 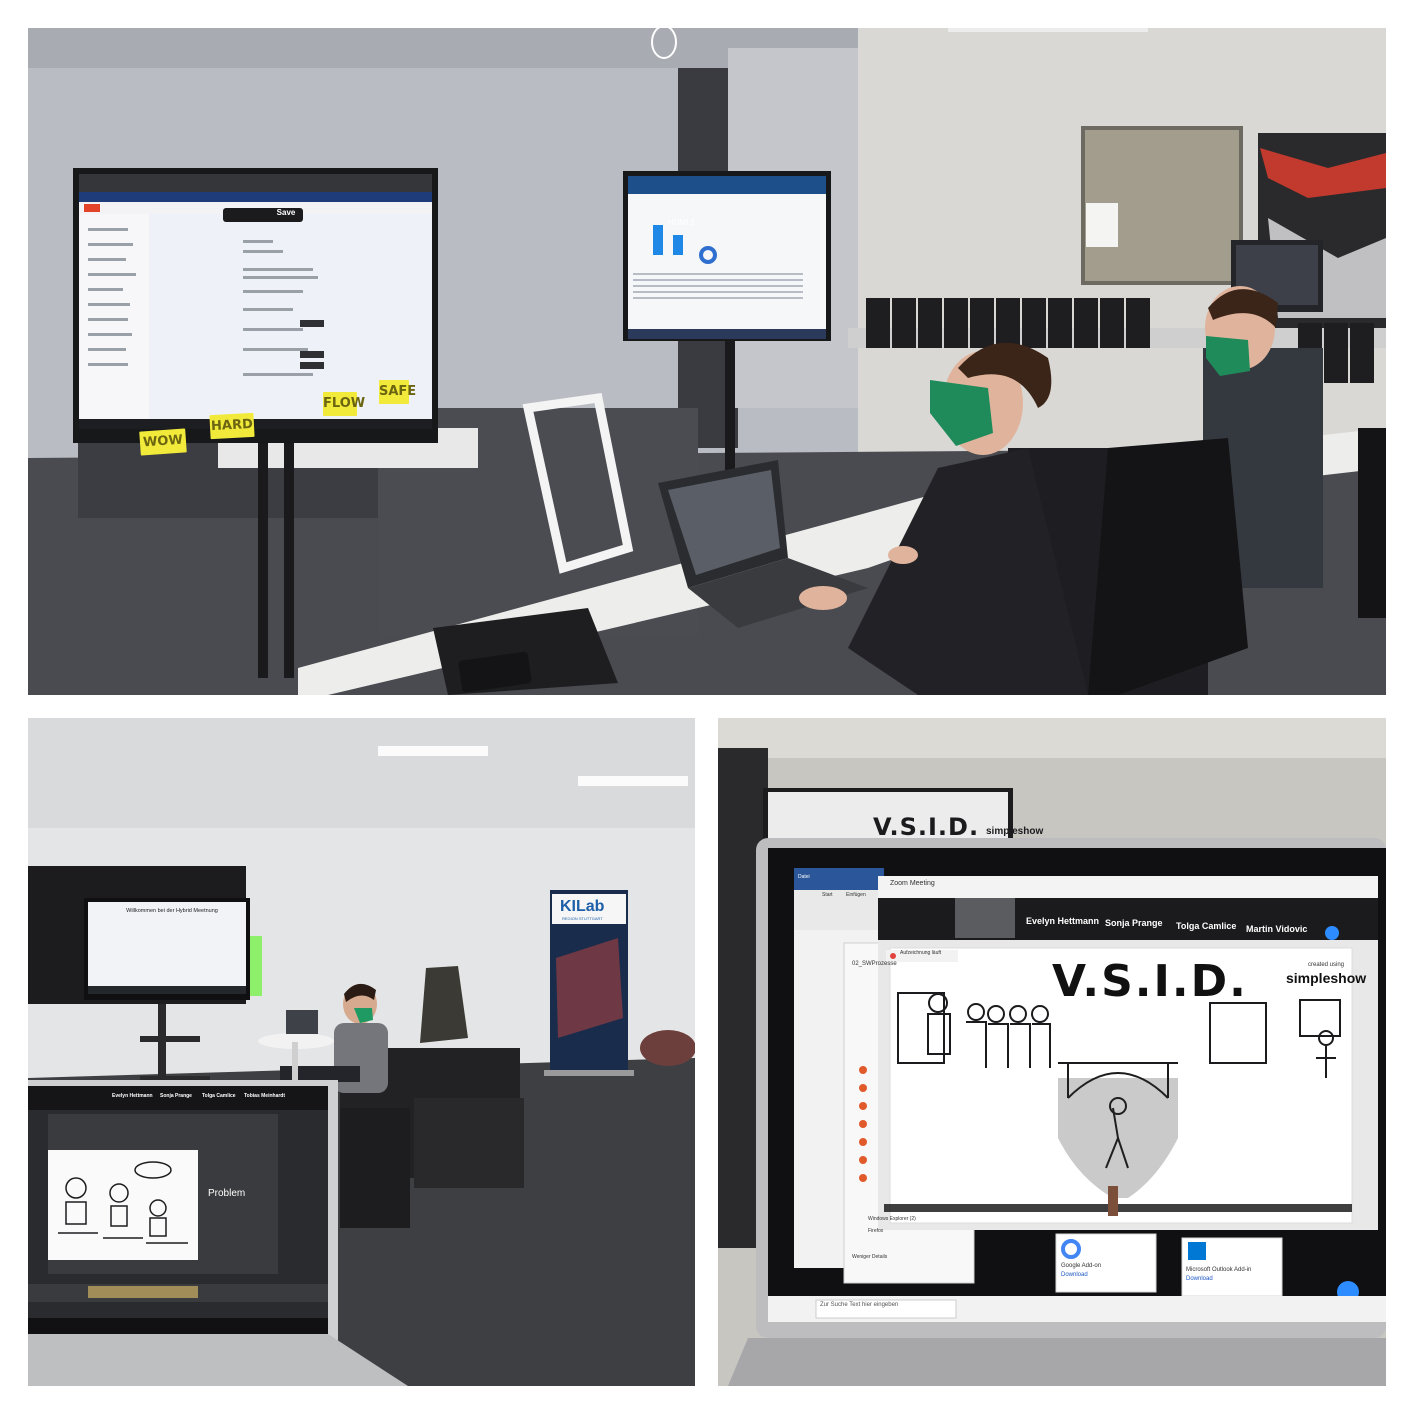 I want to click on hdmi-input-label: HDMI 1, so click(x=682, y=222).